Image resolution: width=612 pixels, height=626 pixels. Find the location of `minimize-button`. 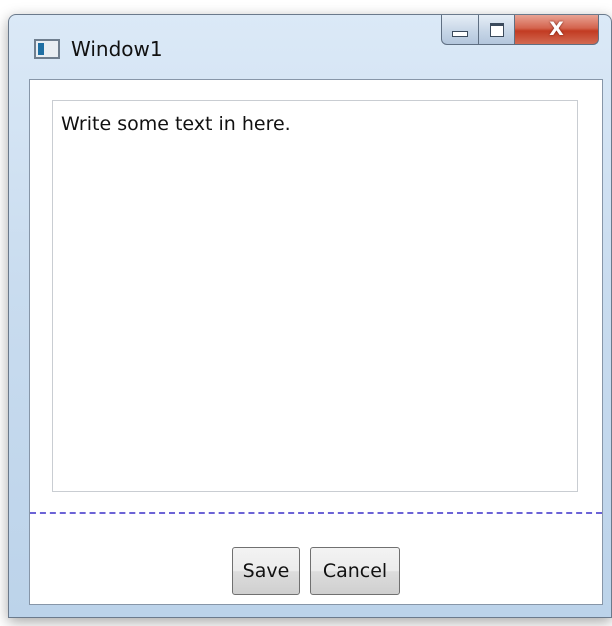

minimize-button is located at coordinates (460, 30).